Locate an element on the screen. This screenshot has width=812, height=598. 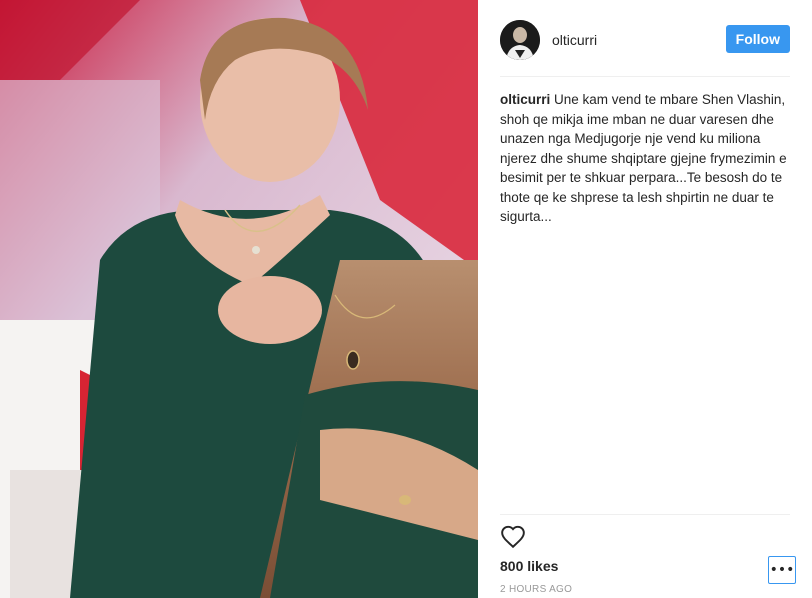
post-header: olticurri Follow is located at coordinates (645, 40).